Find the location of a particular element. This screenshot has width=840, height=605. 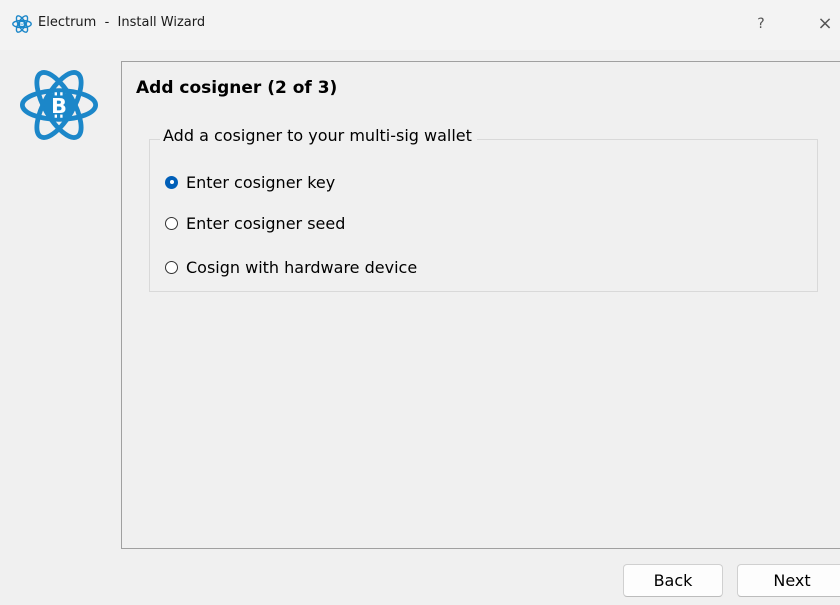

close-icon: × is located at coordinates (825, 24).